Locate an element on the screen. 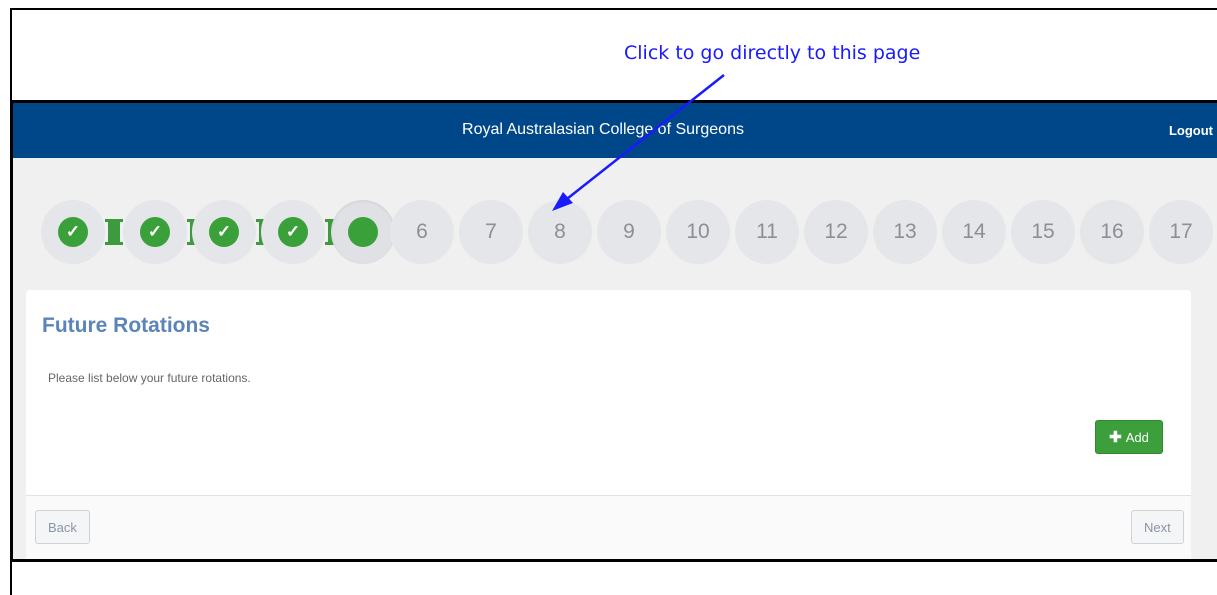 The width and height of the screenshot is (1217, 595). step-1-complete: ✓ is located at coordinates (73, 232).